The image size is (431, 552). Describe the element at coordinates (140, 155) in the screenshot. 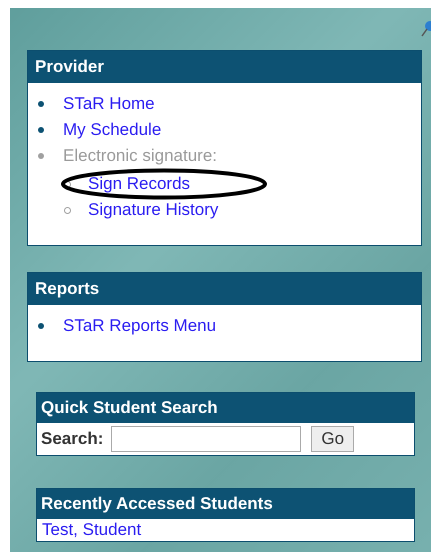

I see `menu-label: Electronic signature:` at that location.